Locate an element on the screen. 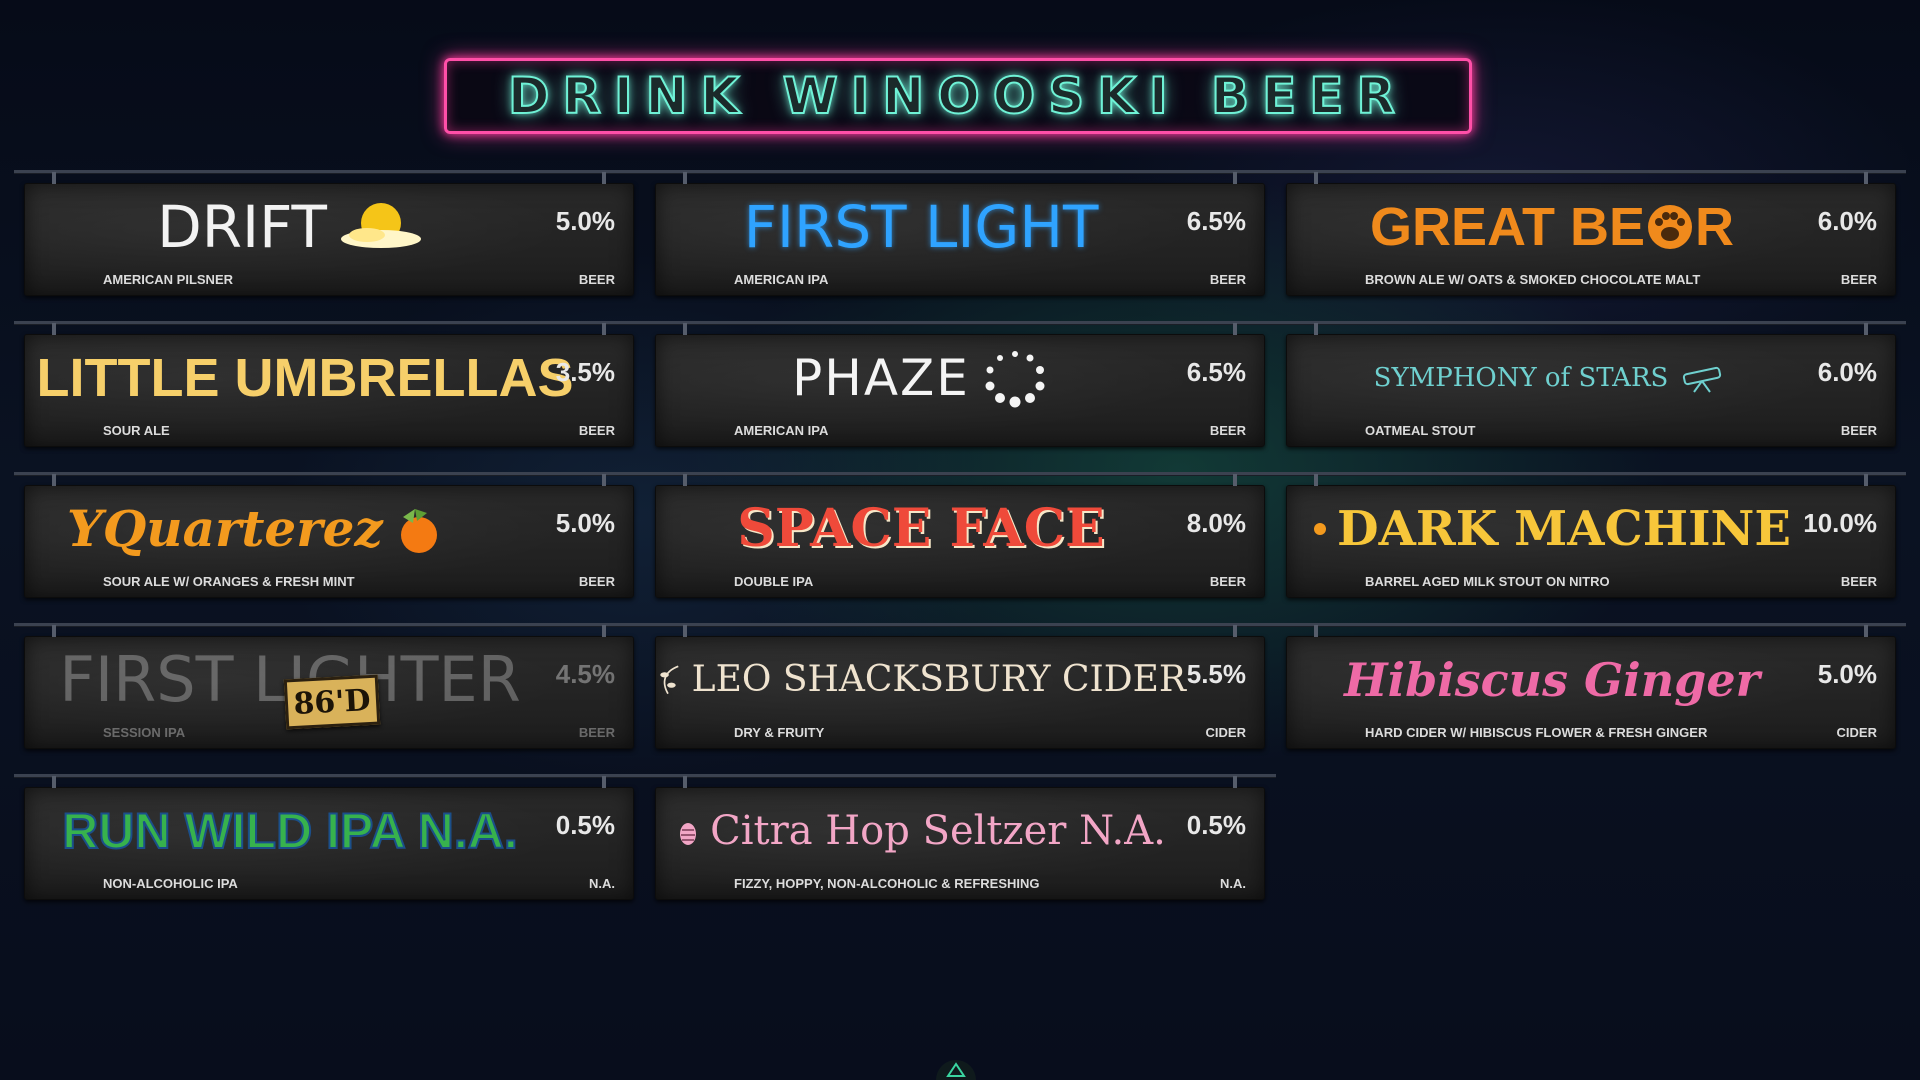 Image resolution: width=1920 pixels, height=1080 pixels. abv-value: 8.0% is located at coordinates (1216, 523).